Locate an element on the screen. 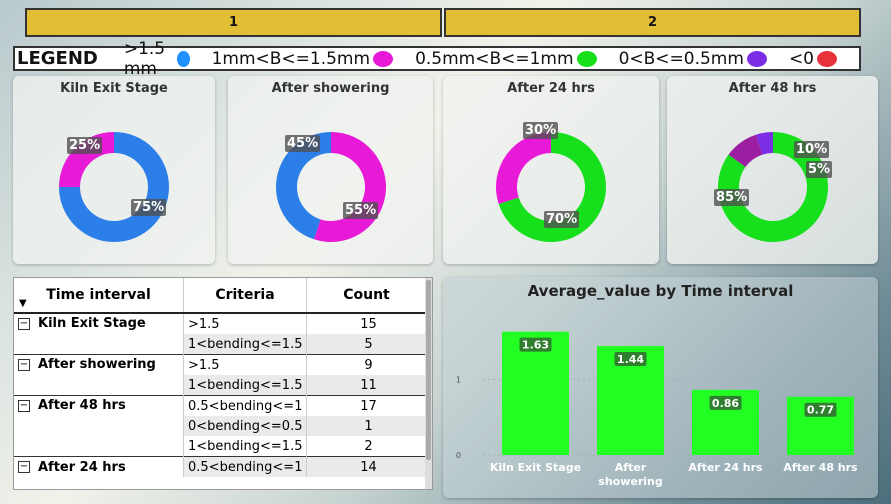  legend-label: 0.5mm<B<=1mm is located at coordinates (494, 58).